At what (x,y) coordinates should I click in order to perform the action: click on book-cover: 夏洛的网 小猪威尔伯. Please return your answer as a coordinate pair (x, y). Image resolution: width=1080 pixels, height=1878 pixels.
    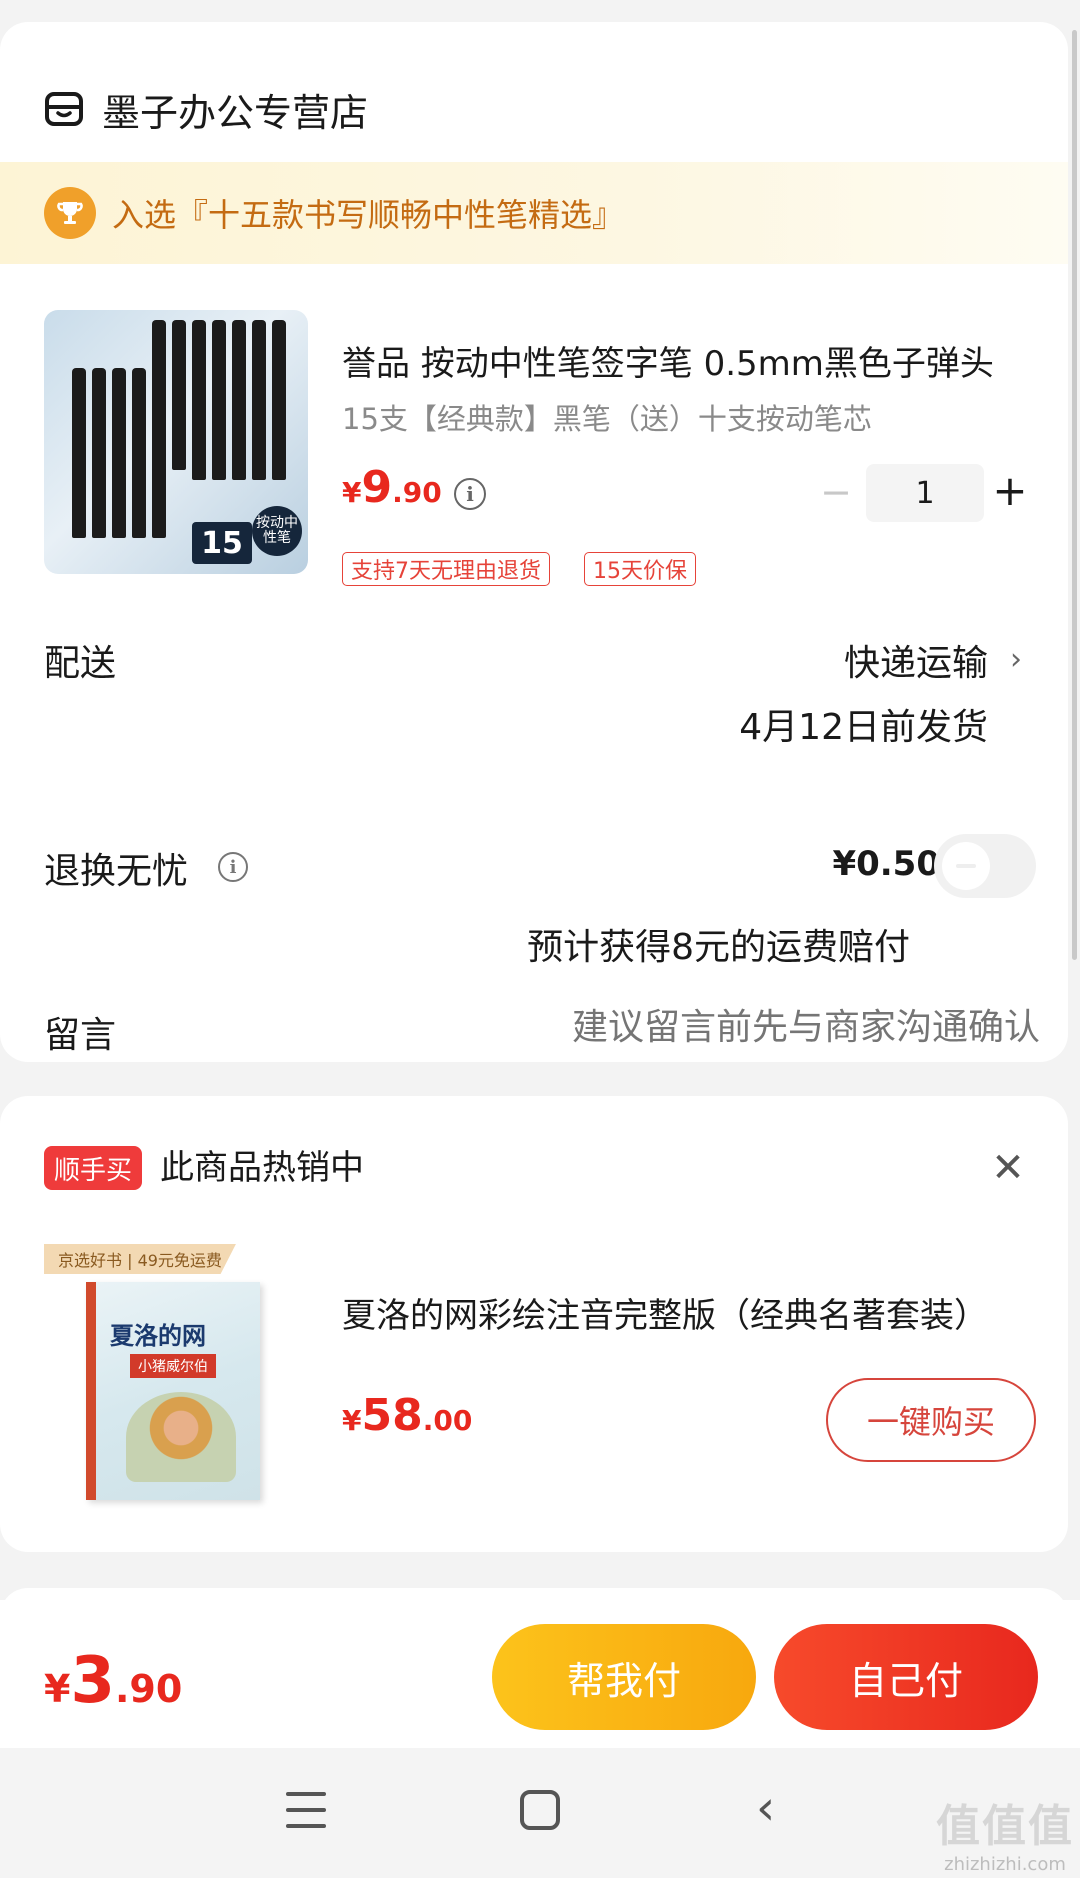
    Looking at the image, I should click on (173, 1391).